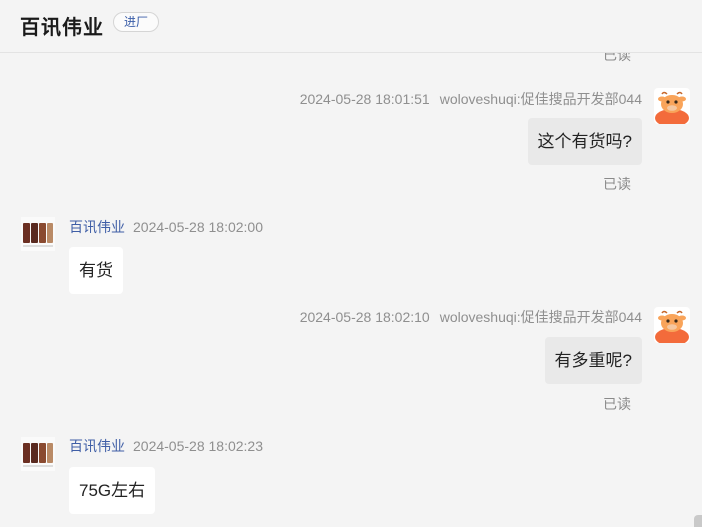 The height and width of the screenshot is (527, 702). I want to click on message-meta: 百讯伟业 2024-05-28 18:02:00, so click(166, 227).